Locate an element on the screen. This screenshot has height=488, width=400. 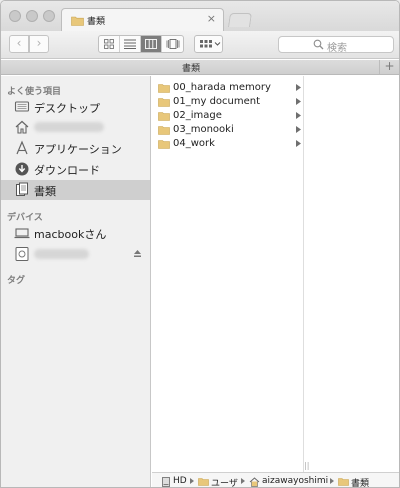
list-item: 01_my document is located at coordinates (228, 102).